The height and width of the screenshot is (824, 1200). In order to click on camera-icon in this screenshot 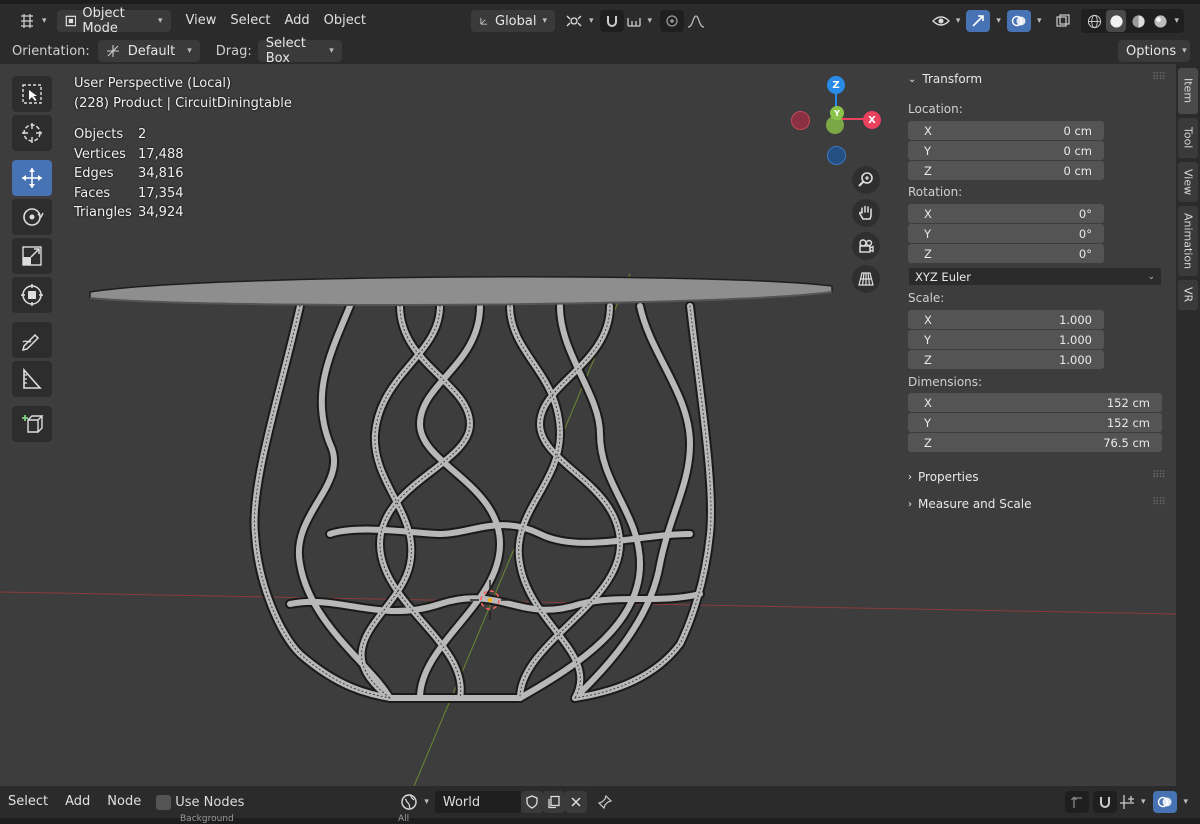, I will do `click(866, 246)`.